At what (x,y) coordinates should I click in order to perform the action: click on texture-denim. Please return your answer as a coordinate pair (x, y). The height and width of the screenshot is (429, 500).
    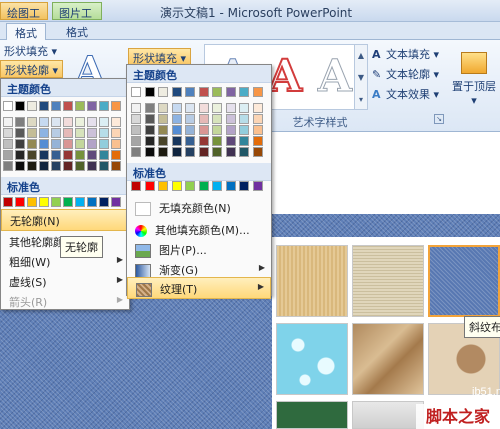
    Looking at the image, I should click on (464, 281).